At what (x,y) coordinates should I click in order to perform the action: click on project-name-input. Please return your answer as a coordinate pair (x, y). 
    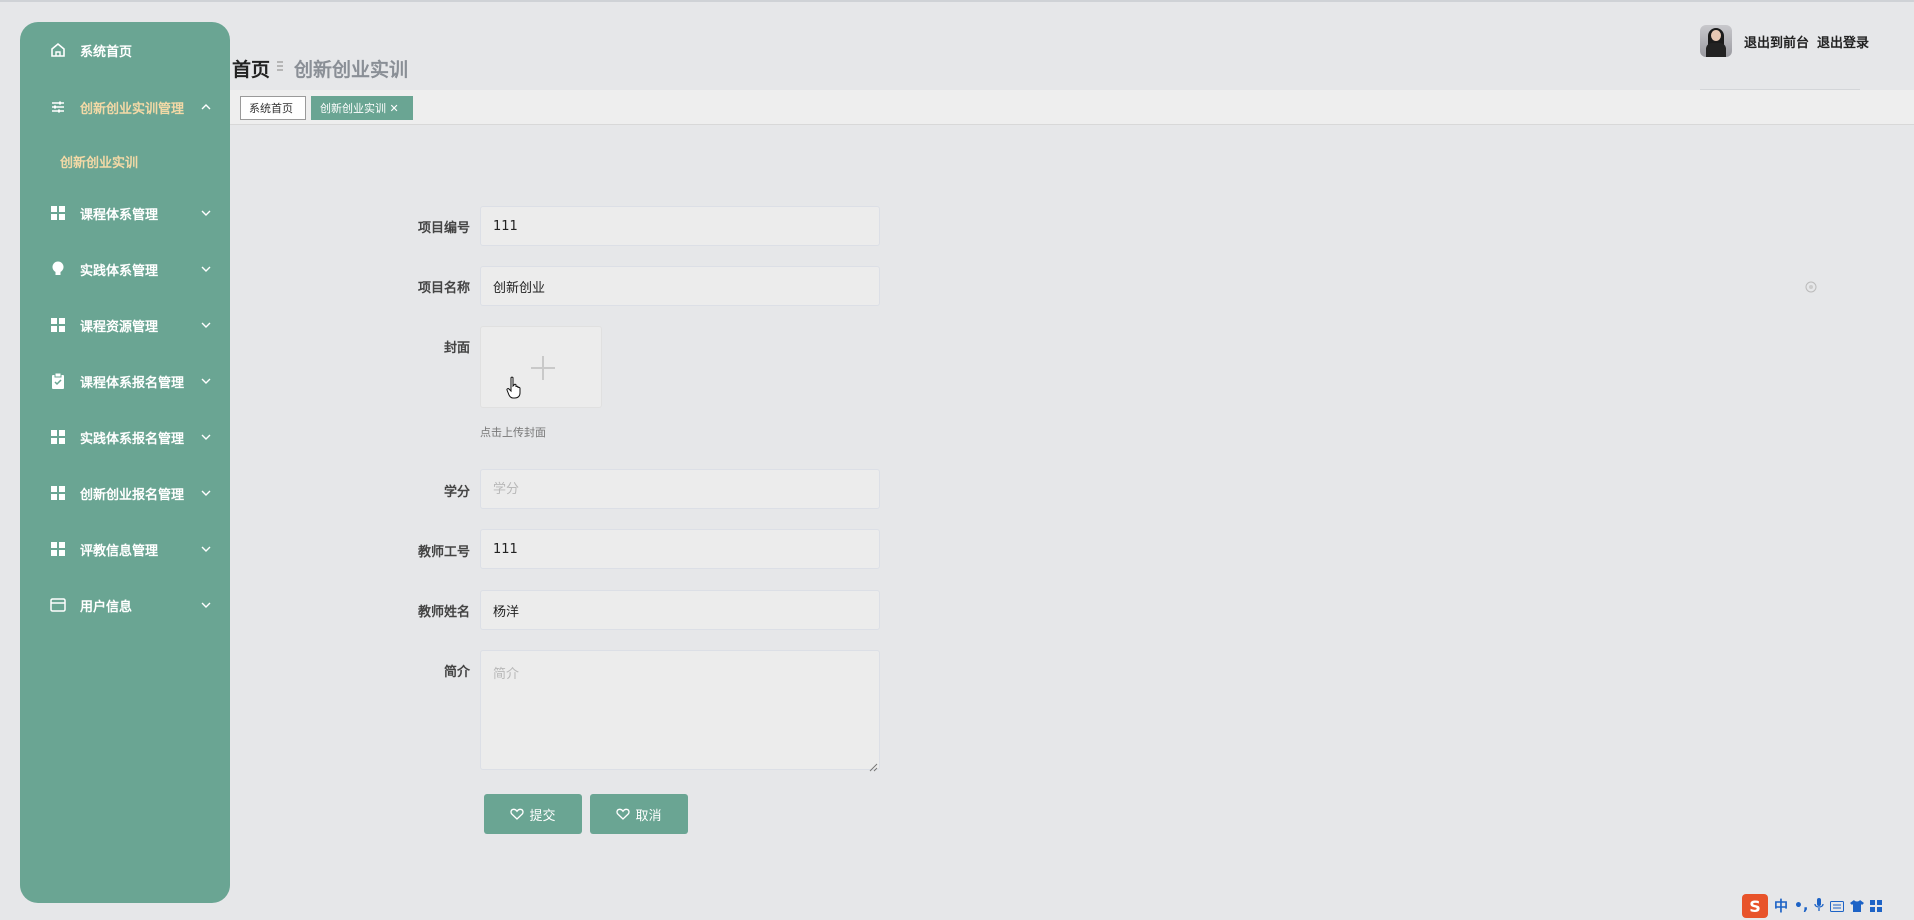
    Looking at the image, I should click on (680, 286).